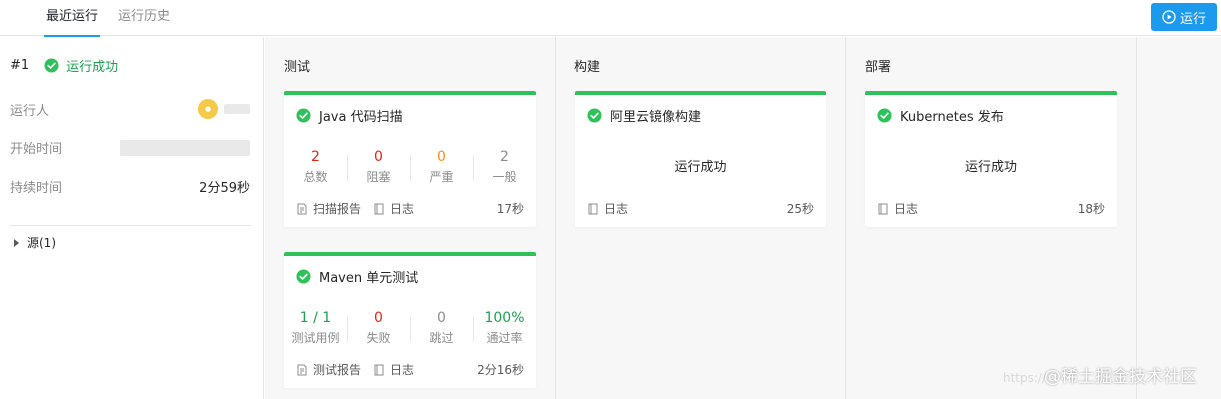 The width and height of the screenshot is (1221, 399). Describe the element at coordinates (504, 338) in the screenshot. I see `stat-label: 通过率` at that location.